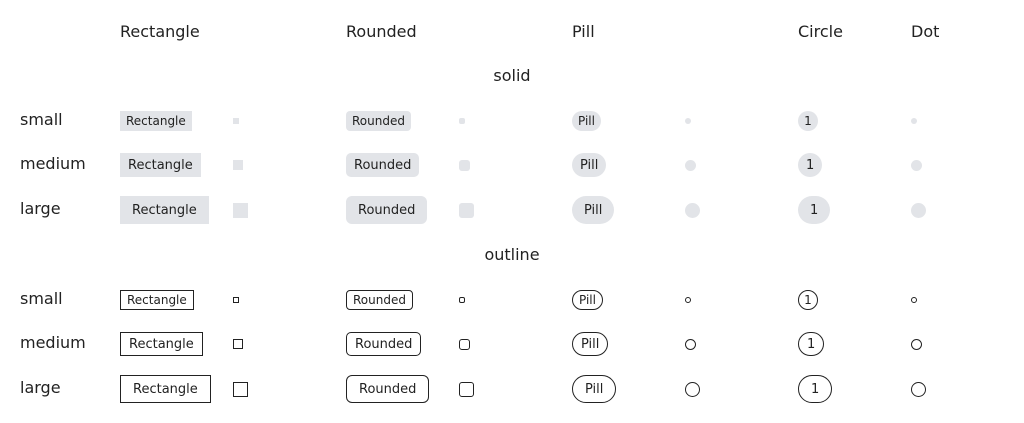 The image size is (1024, 423). Describe the element at coordinates (464, 165) in the screenshot. I see `solid-rounded-dot-medium` at that location.